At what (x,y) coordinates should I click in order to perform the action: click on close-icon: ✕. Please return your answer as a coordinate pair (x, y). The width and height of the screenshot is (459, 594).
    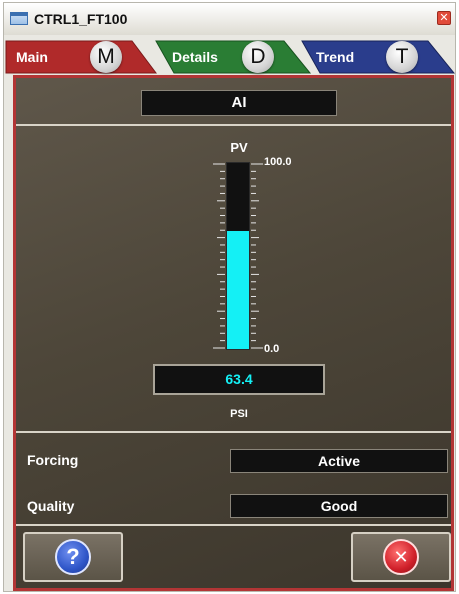
    Looking at the image, I should click on (401, 557).